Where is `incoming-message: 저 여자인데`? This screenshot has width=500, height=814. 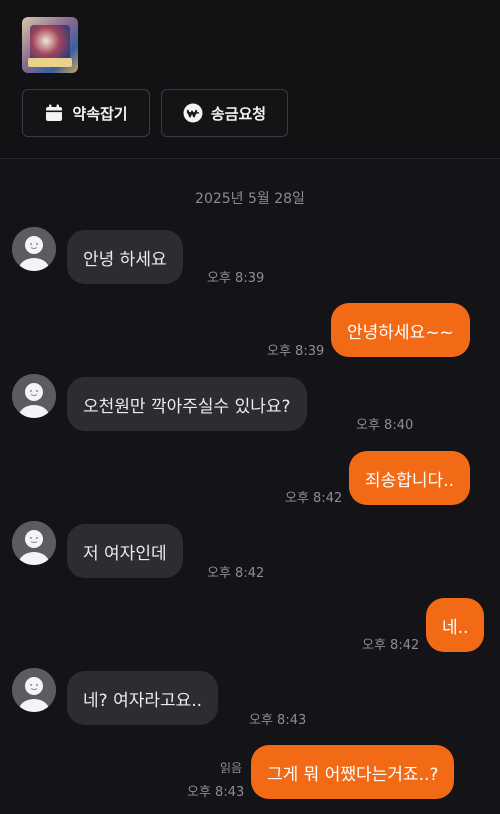 incoming-message: 저 여자인데 is located at coordinates (125, 551).